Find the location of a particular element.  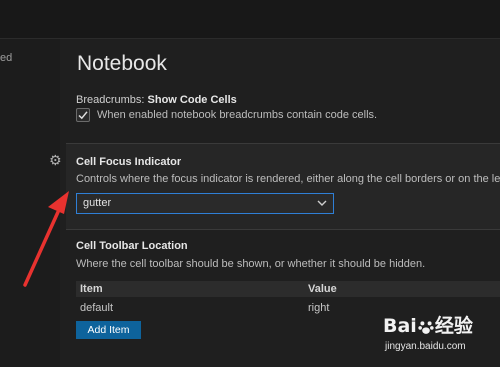

watermark-logo: Bai 经验 is located at coordinates (428, 324).